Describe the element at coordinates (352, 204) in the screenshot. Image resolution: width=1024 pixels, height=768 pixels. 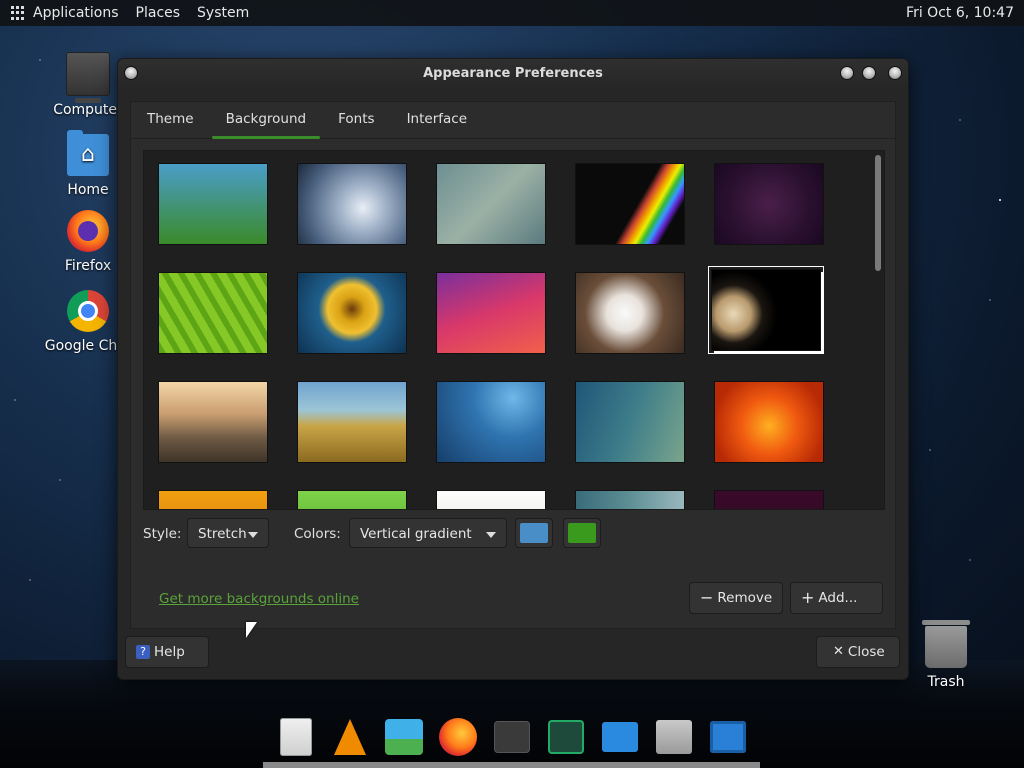
I see `thumbnail-water-drop` at that location.